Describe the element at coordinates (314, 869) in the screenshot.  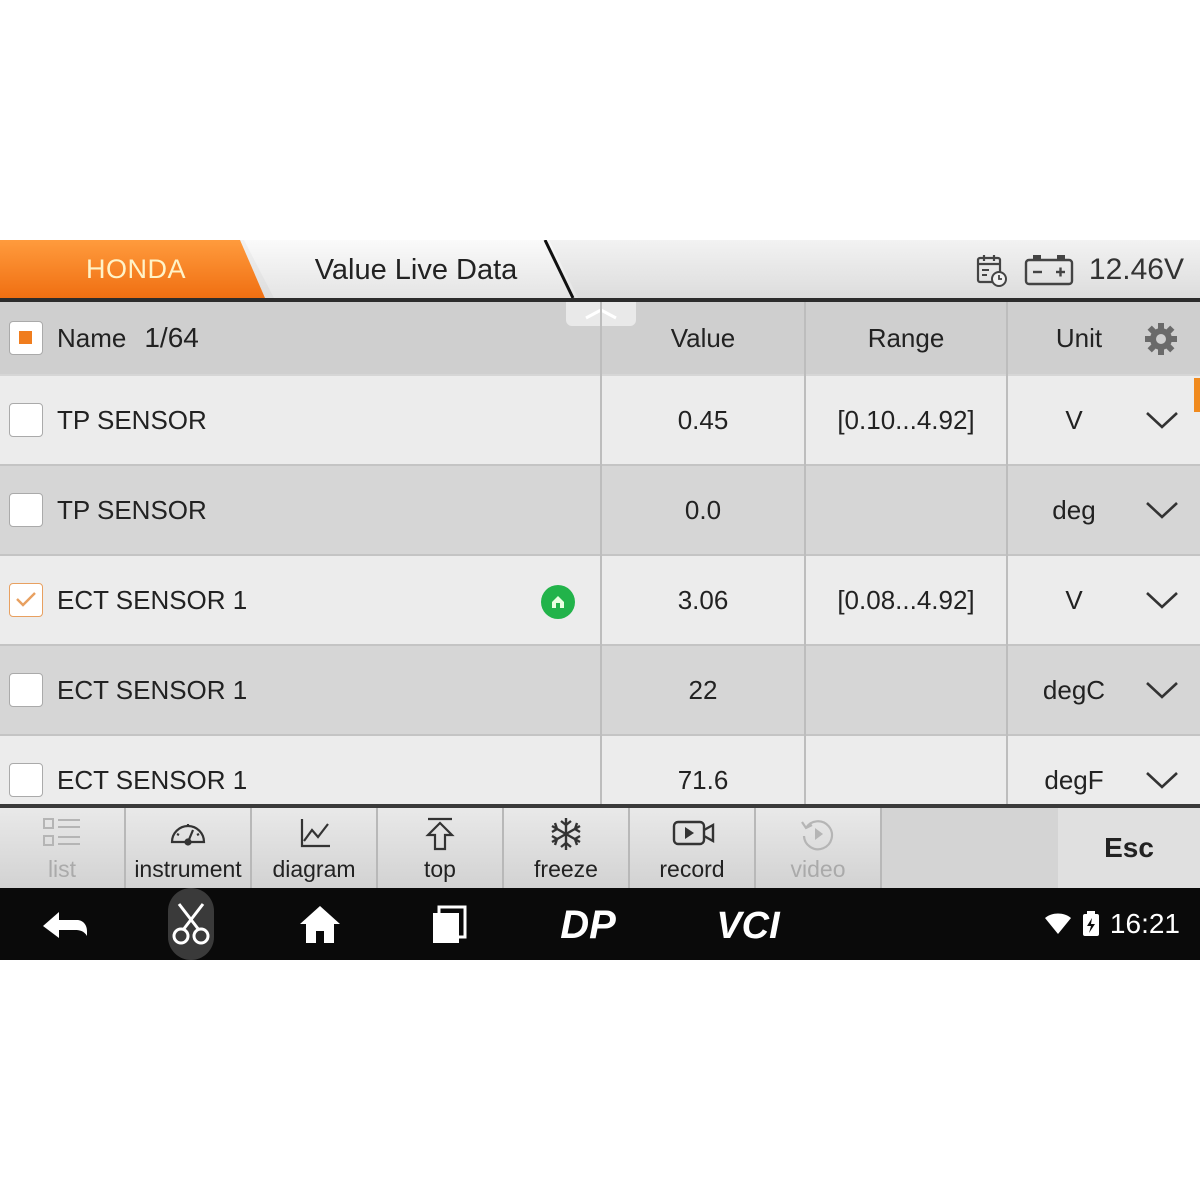
I see `diagram-label: diagram` at that location.